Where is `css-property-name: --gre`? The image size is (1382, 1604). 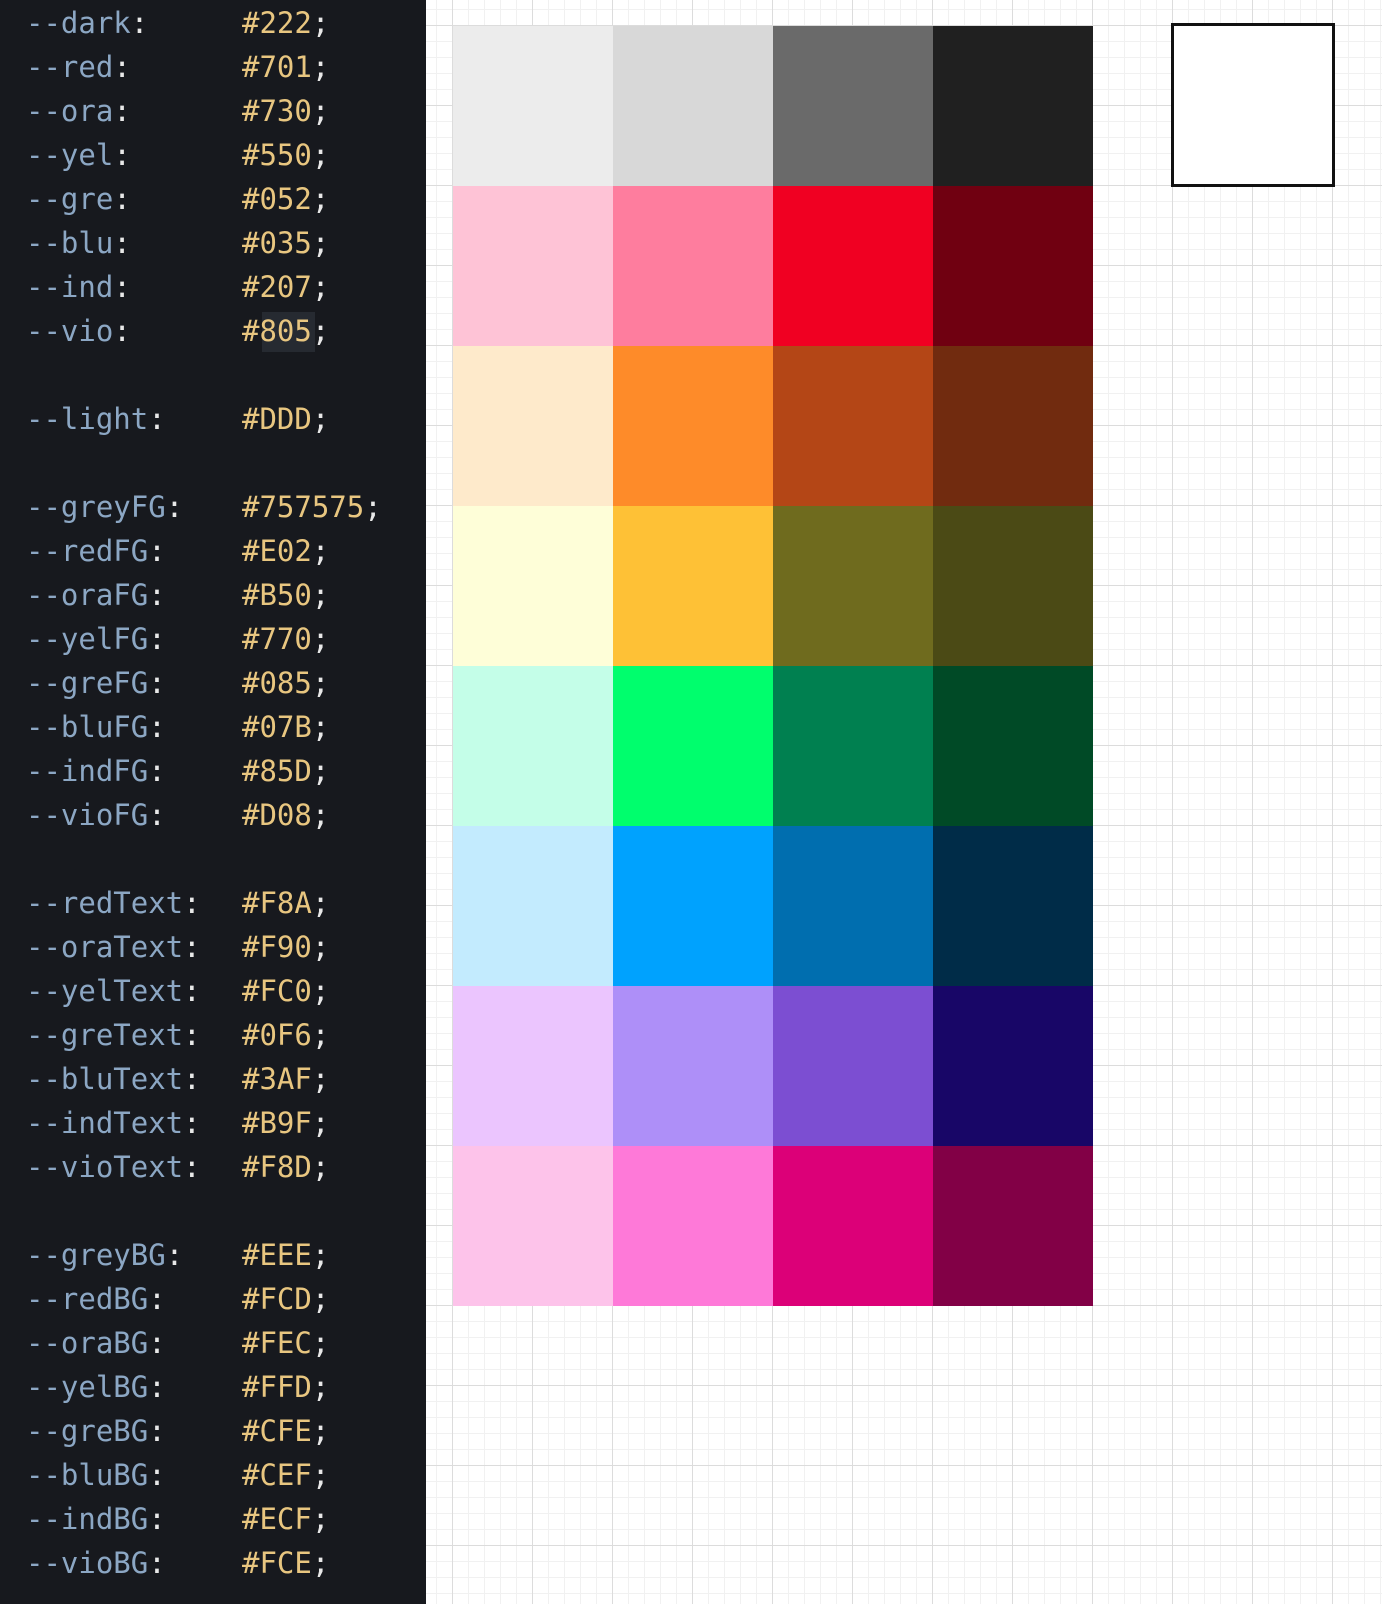 css-property-name: --gre is located at coordinates (70, 199).